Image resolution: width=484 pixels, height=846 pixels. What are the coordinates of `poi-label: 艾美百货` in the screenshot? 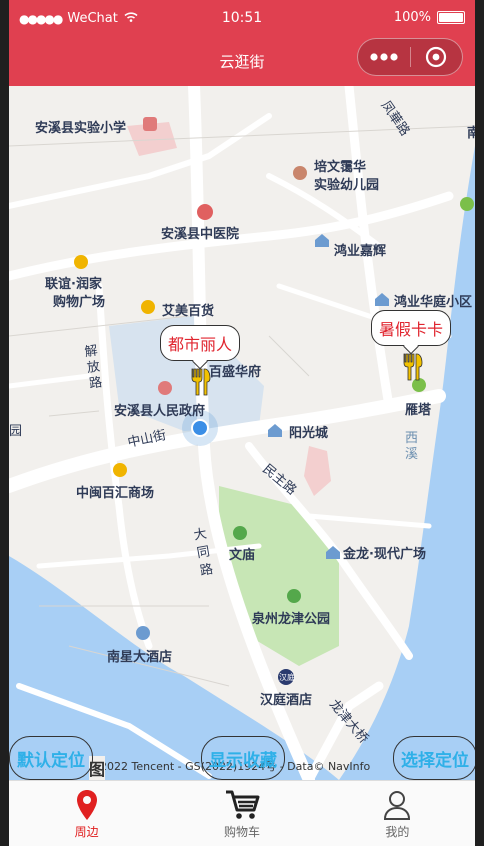 It's located at (188, 309).